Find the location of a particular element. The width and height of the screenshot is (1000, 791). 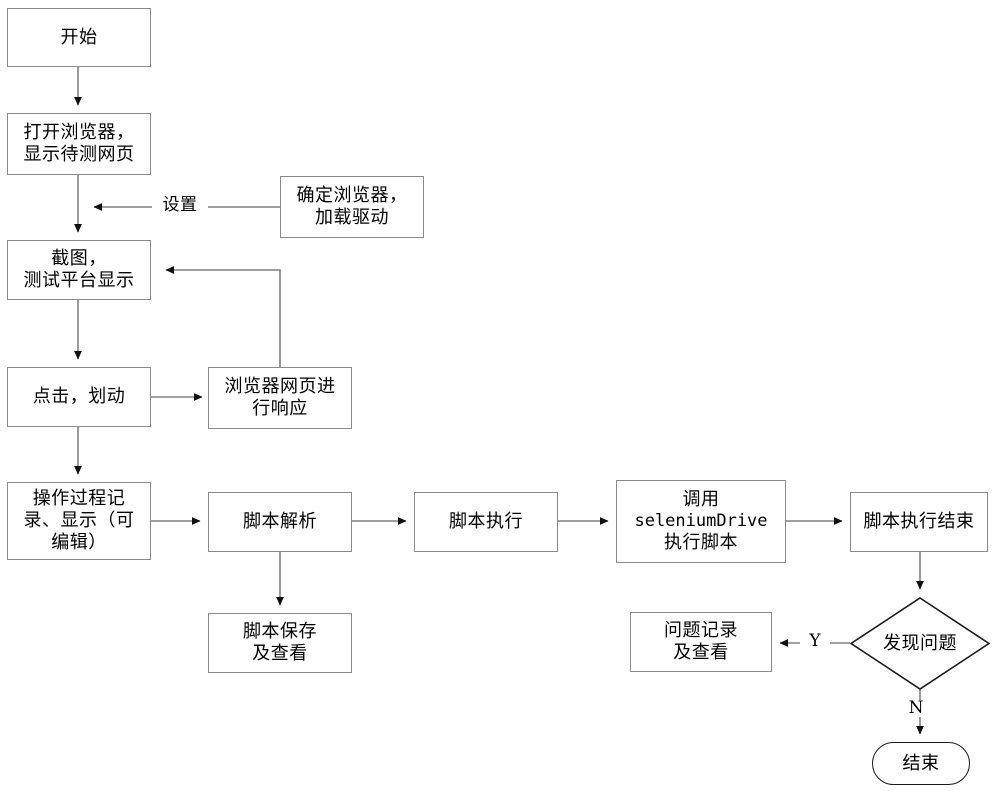

node-confirm-browser-label: 确定浏览器， 加载驱动 is located at coordinates (352, 206).